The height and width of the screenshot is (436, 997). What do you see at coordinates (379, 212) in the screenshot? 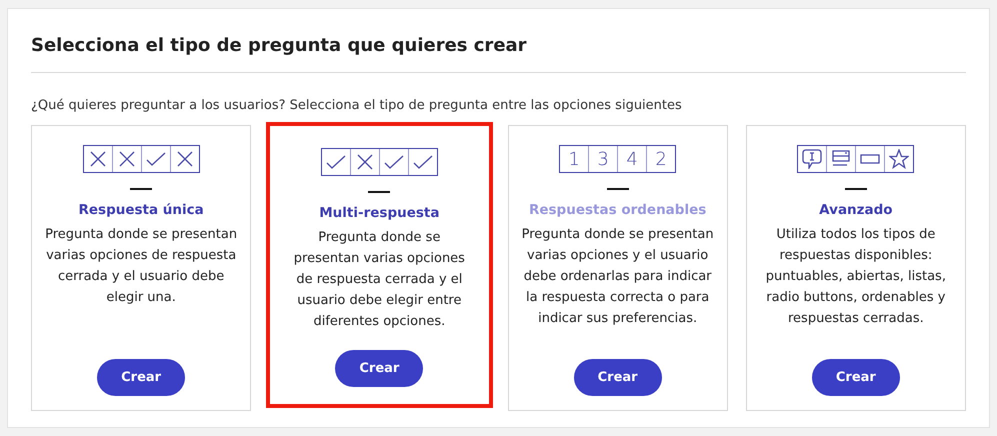
I see `card-title: Multi-respuesta` at bounding box center [379, 212].